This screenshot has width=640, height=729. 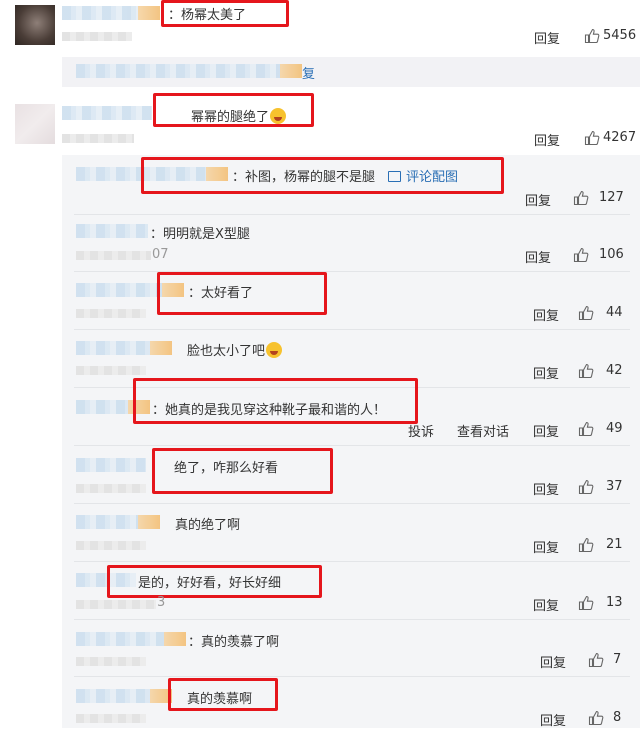 What do you see at coordinates (620, 137) in the screenshot?
I see `like-count: 4267` at bounding box center [620, 137].